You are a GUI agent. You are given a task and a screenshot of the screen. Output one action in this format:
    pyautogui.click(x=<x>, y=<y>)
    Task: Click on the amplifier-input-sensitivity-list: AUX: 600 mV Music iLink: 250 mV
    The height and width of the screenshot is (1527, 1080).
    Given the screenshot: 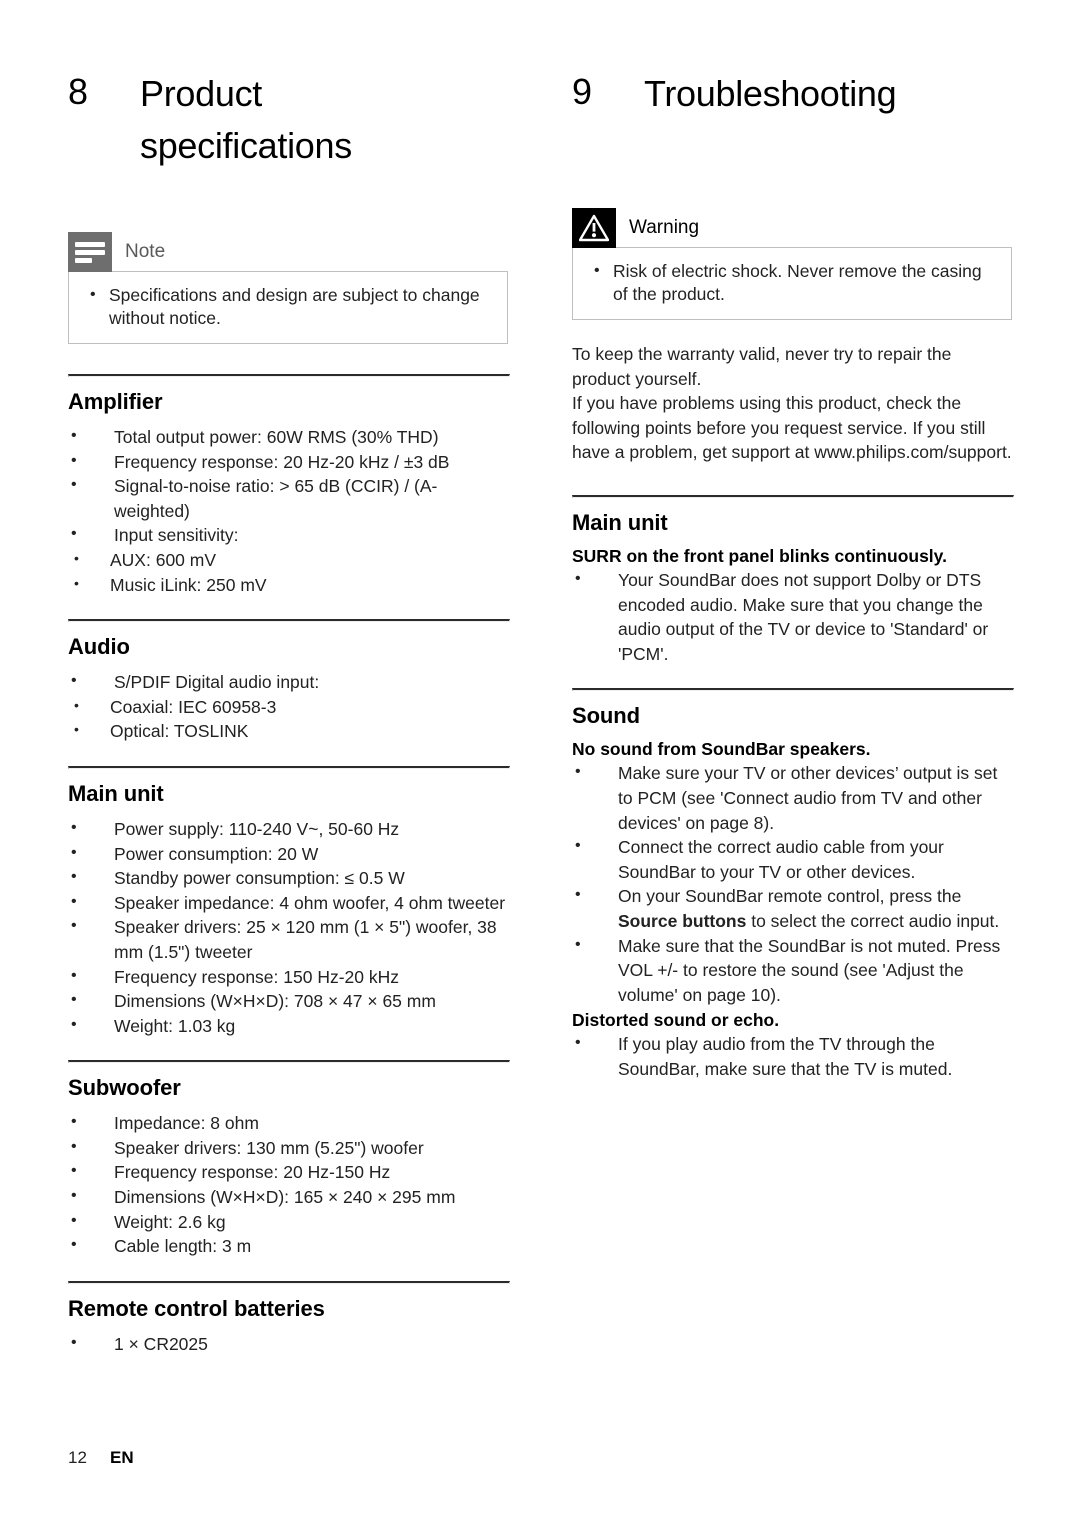 What is the action you would take?
    pyautogui.click(x=288, y=572)
    